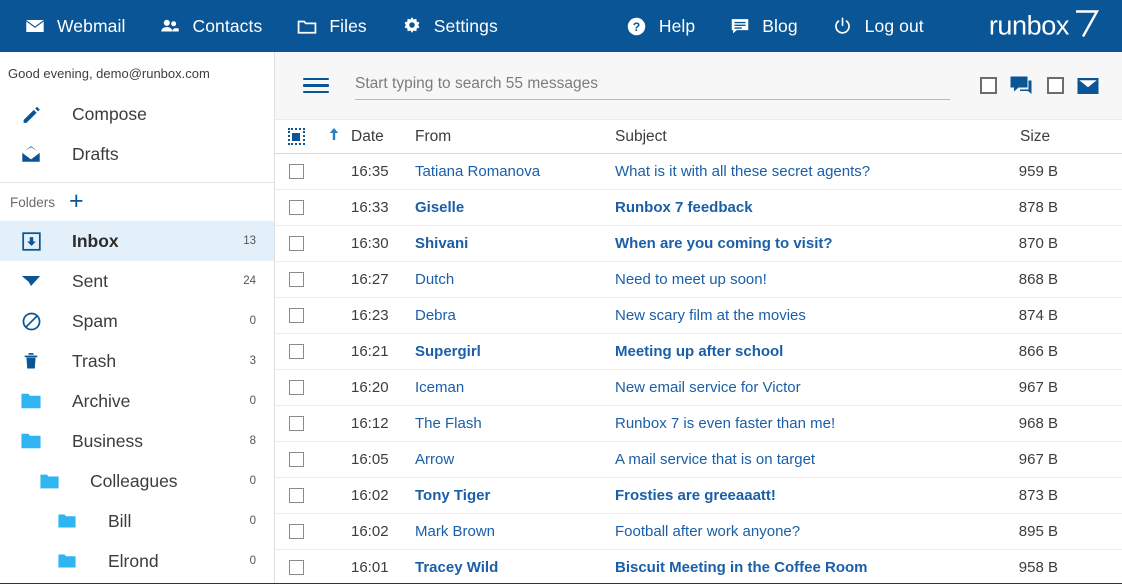  I want to click on row-subject: Meeting up after school, so click(699, 351).